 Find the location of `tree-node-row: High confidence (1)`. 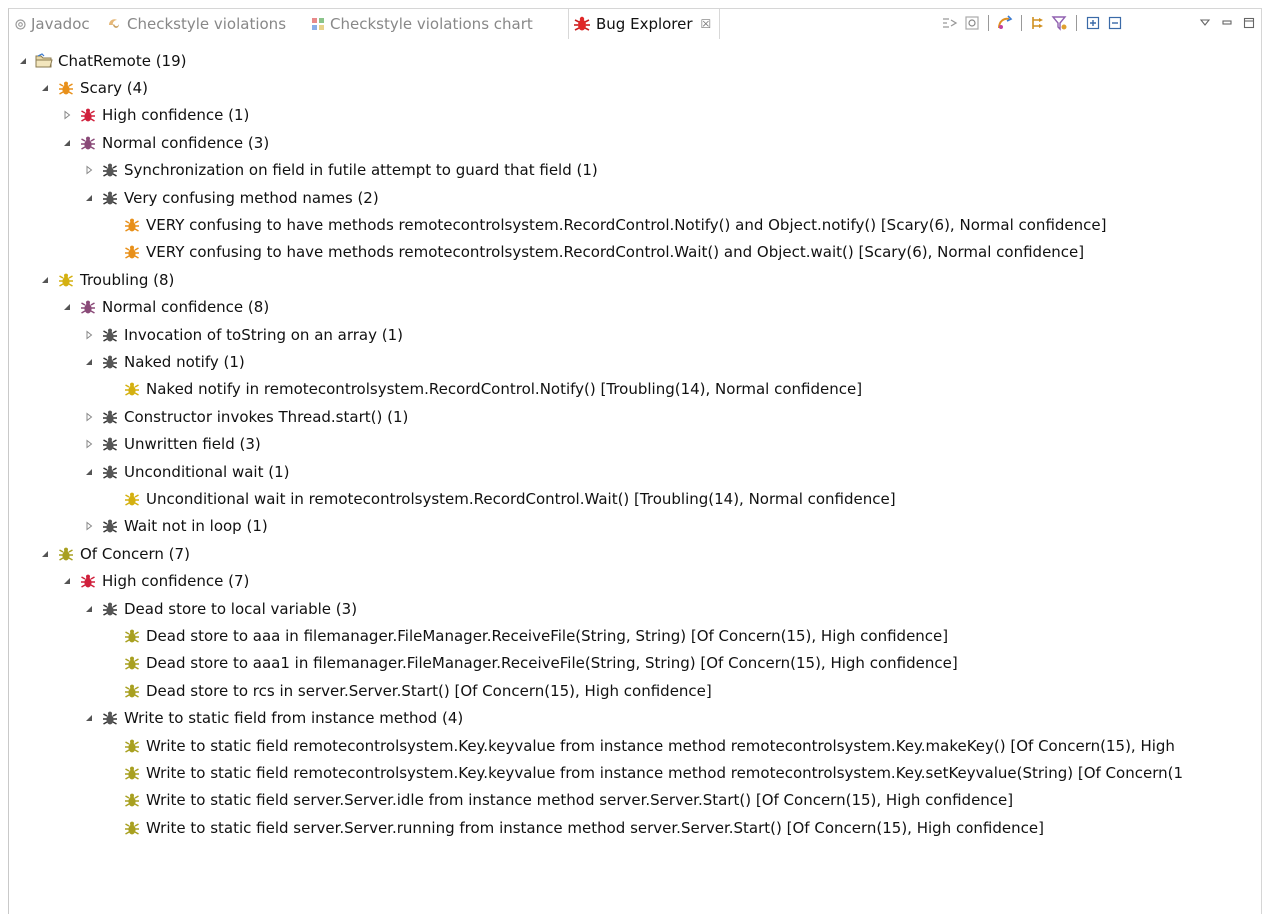

tree-node-row: High confidence (1) is located at coordinates (155, 115).